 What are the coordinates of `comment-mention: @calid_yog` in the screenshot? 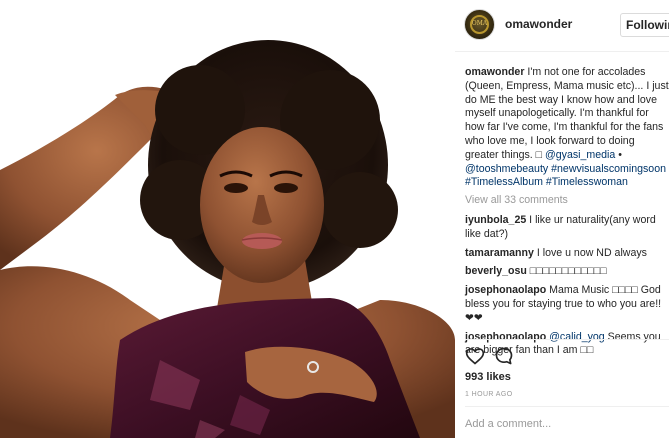 It's located at (575, 337).